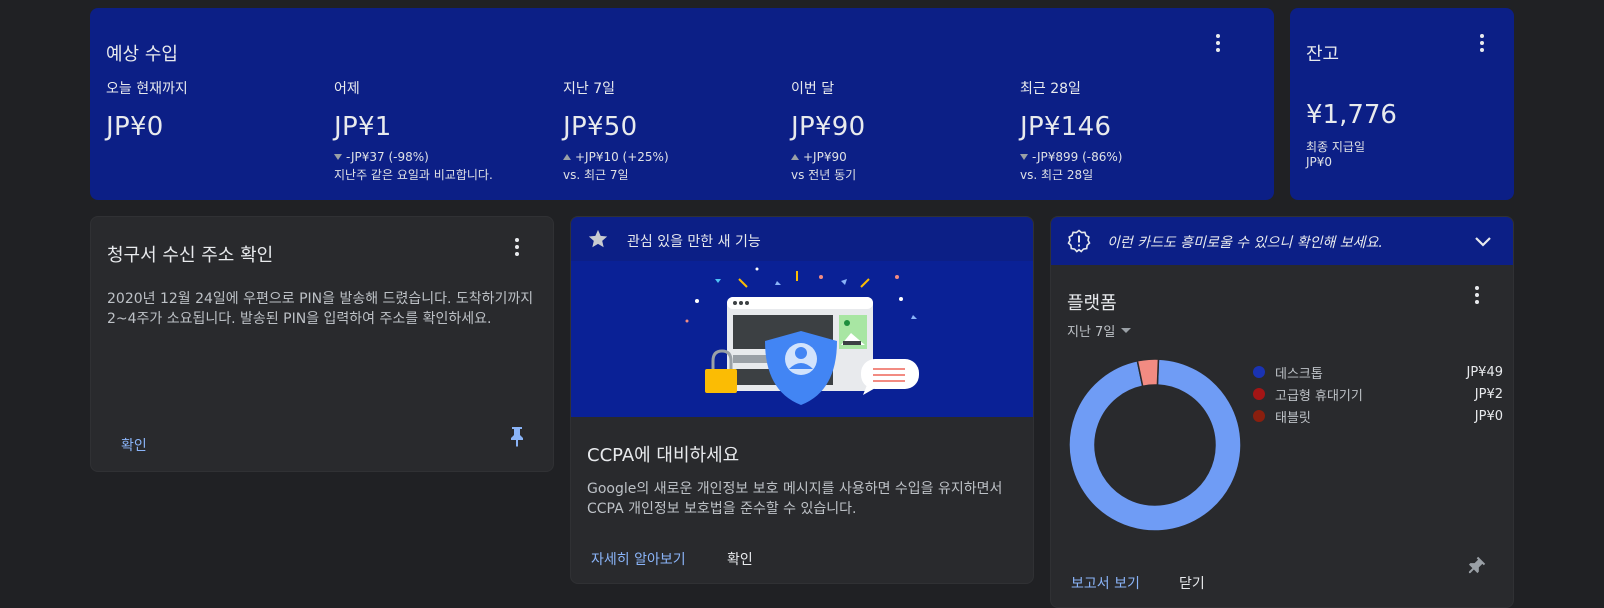  What do you see at coordinates (694, 242) in the screenshot?
I see `features-header-label: 관심 있을 만한 새 기능` at bounding box center [694, 242].